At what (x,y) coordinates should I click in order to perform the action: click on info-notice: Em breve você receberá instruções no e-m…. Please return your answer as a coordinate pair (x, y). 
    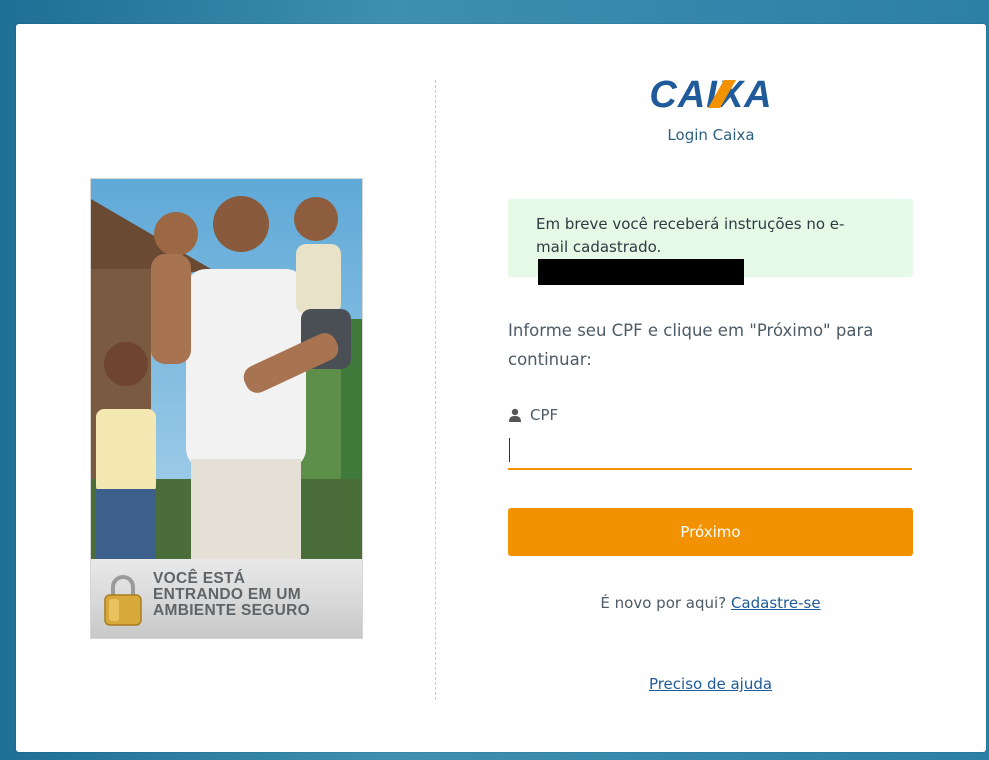
    Looking at the image, I should click on (710, 242).